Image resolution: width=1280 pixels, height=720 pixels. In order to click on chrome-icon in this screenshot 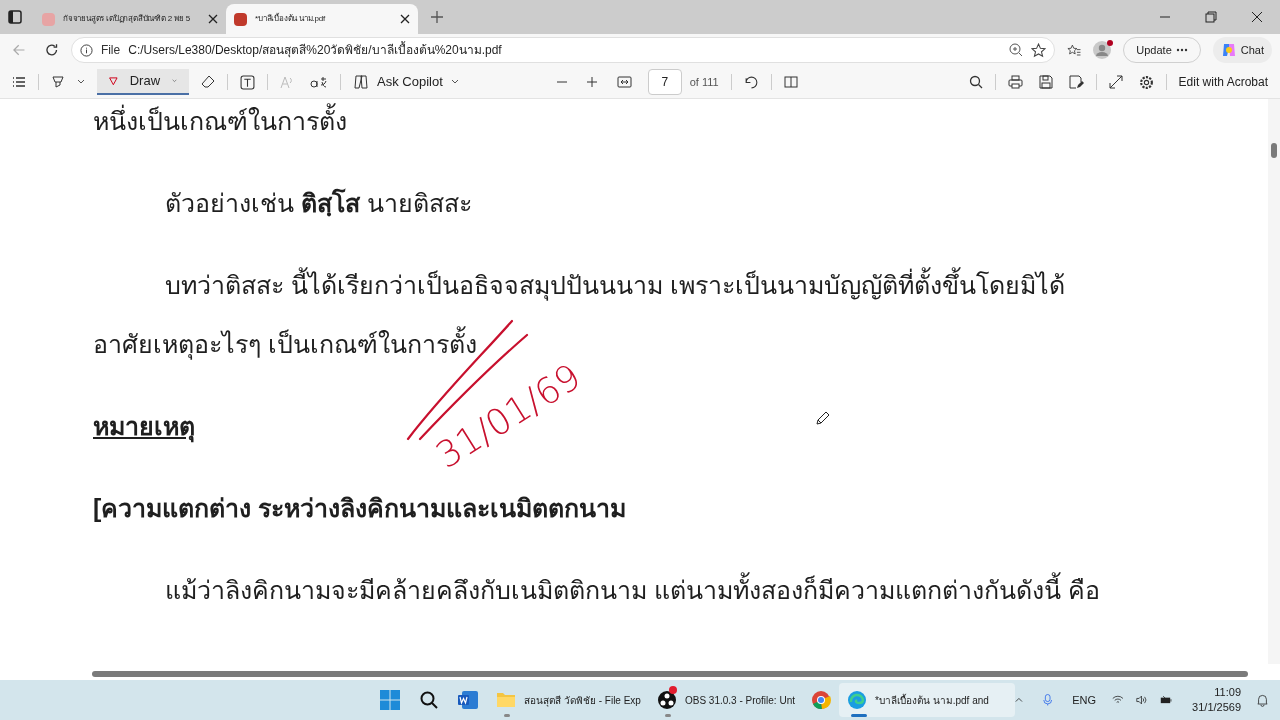, I will do `click(821, 700)`.